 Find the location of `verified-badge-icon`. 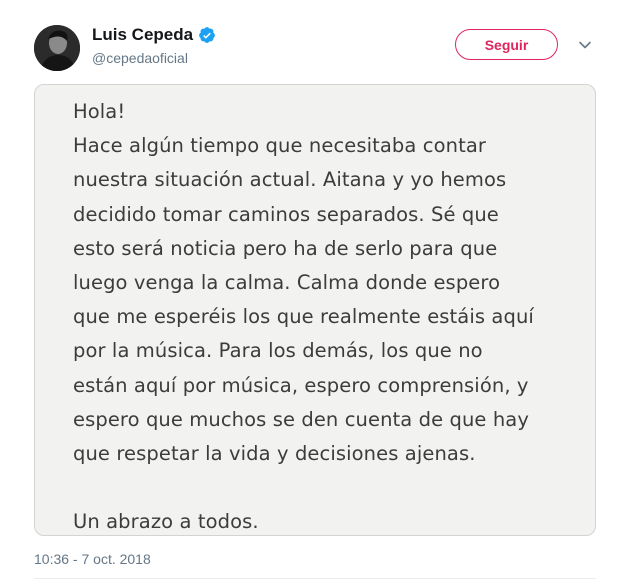

verified-badge-icon is located at coordinates (207, 35).